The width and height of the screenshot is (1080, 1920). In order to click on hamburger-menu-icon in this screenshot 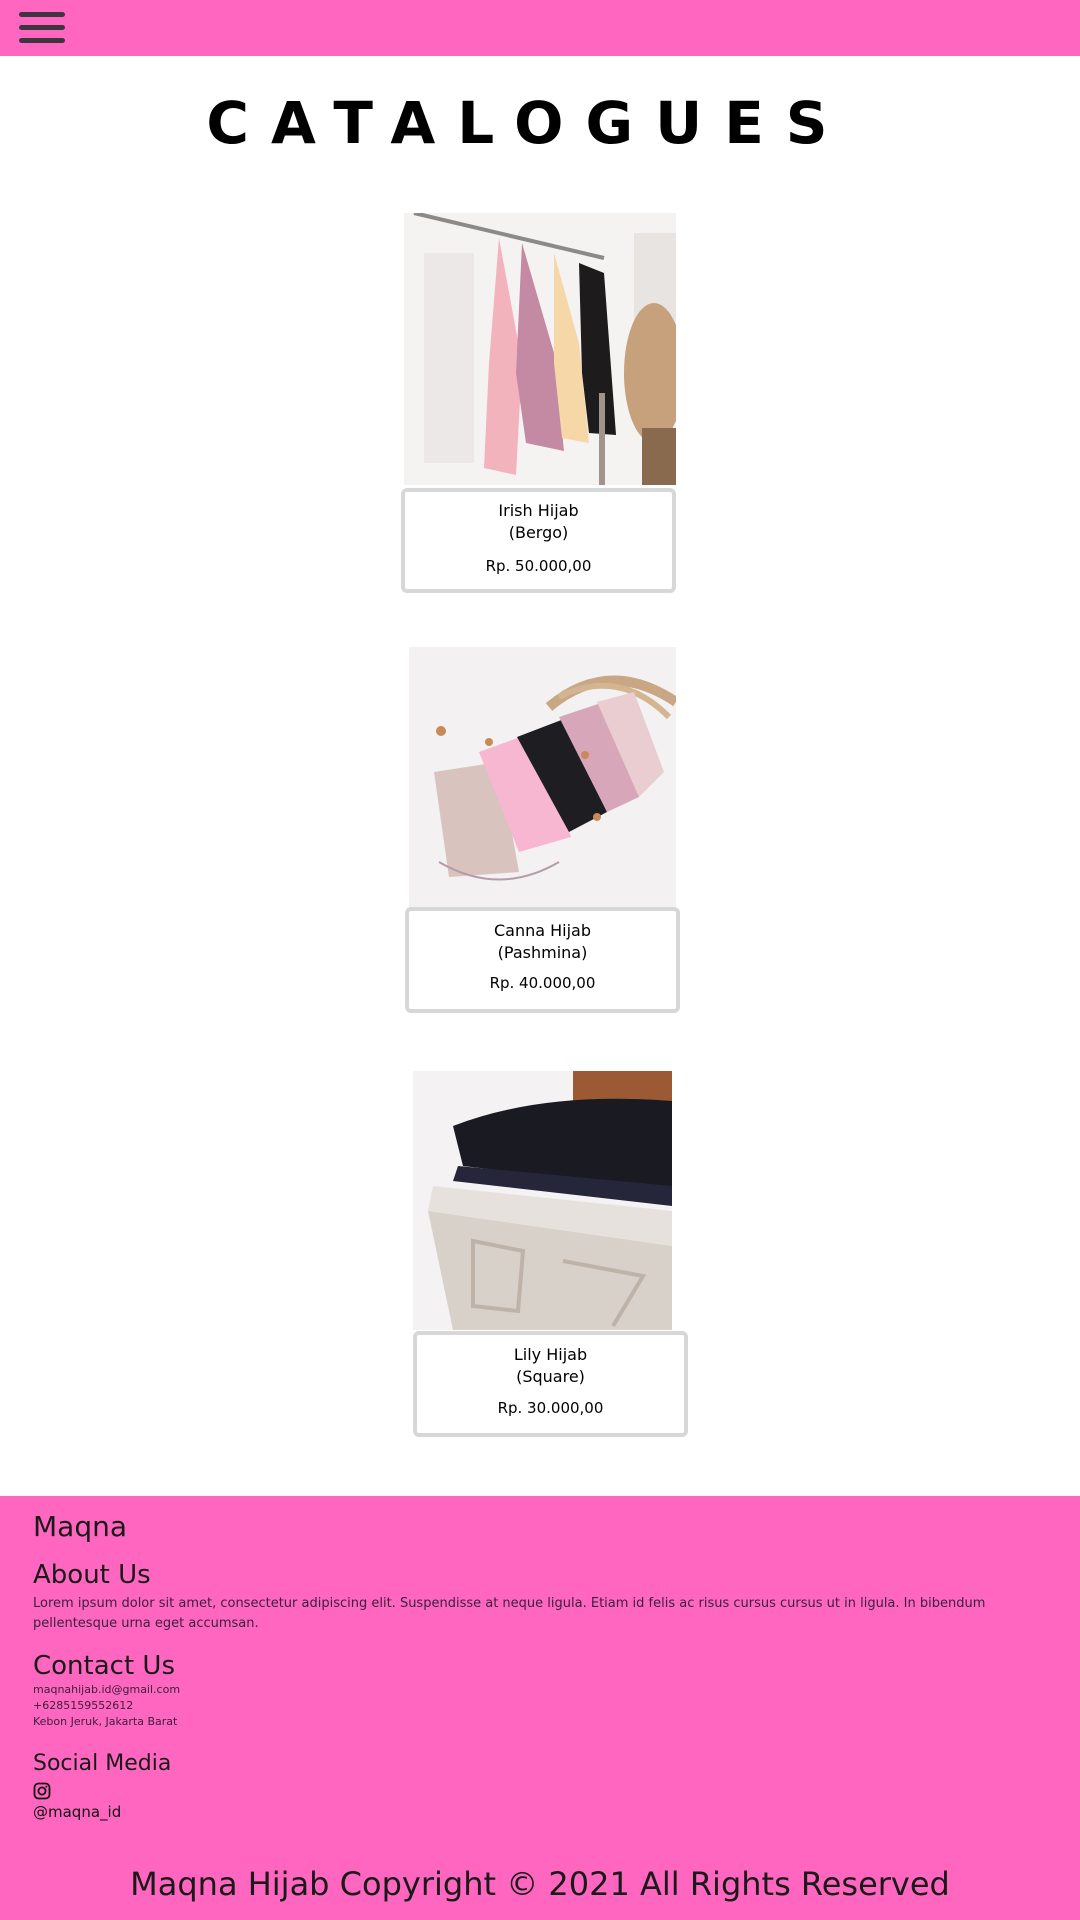, I will do `click(42, 27)`.